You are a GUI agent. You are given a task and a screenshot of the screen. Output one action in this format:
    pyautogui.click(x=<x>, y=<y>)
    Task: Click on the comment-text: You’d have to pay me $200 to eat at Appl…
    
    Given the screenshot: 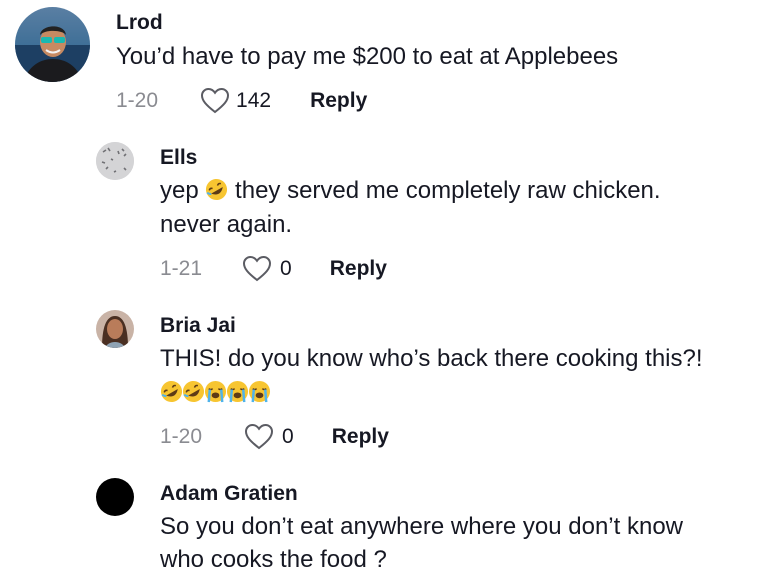 What is the action you would take?
    pyautogui.click(x=367, y=56)
    